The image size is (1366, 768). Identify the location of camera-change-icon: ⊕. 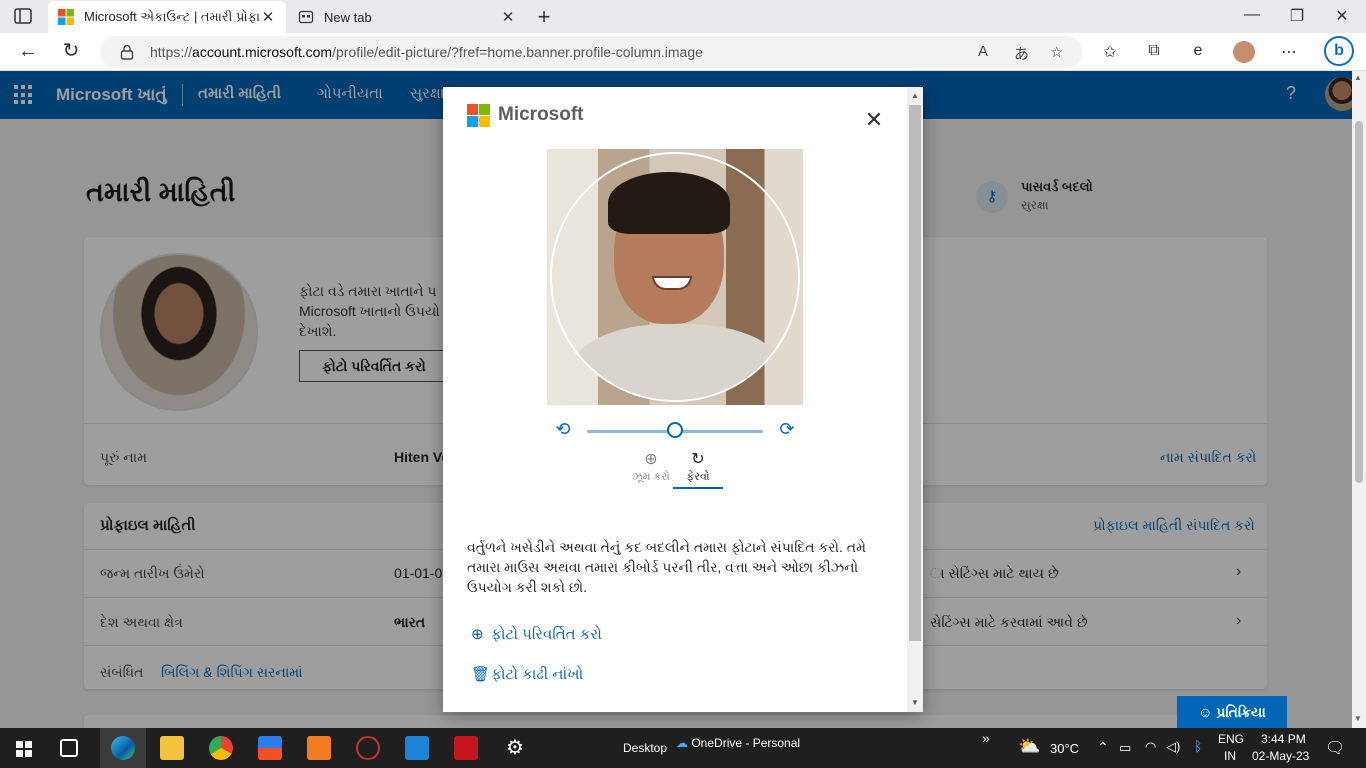
(477, 634).